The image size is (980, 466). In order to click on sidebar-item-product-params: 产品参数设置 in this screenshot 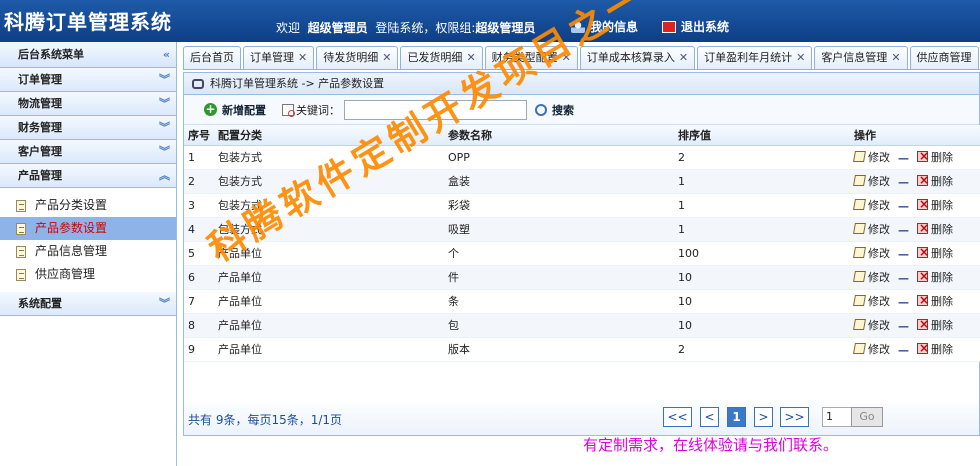, I will do `click(88, 228)`.